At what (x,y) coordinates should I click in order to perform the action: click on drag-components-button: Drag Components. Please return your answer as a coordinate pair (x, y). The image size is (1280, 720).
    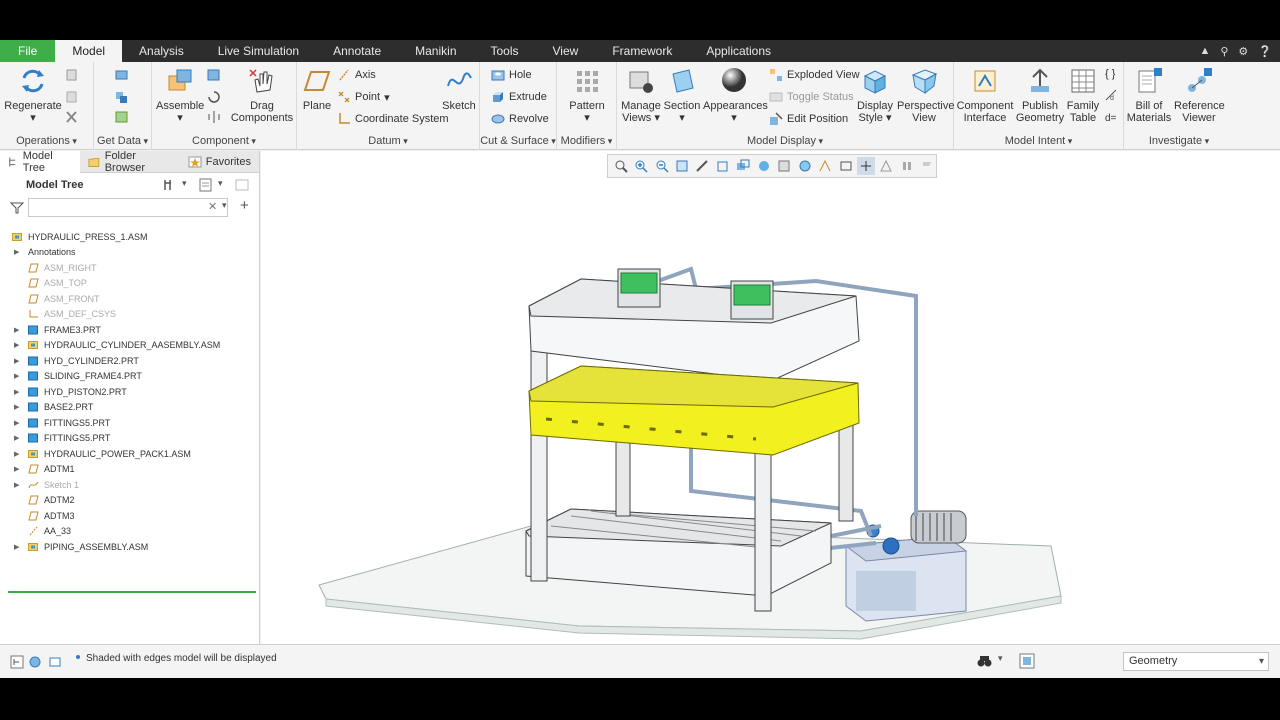
    Looking at the image, I should click on (262, 95).